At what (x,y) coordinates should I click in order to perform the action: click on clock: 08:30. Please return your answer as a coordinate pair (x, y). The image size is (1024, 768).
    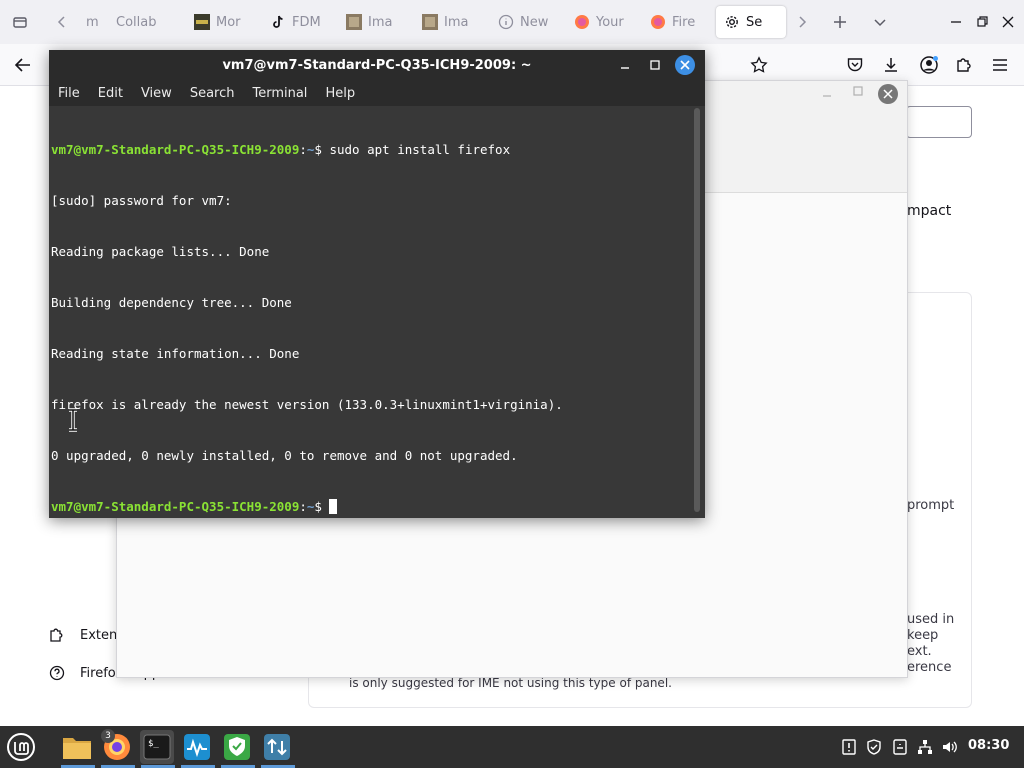
    Looking at the image, I should click on (988, 745).